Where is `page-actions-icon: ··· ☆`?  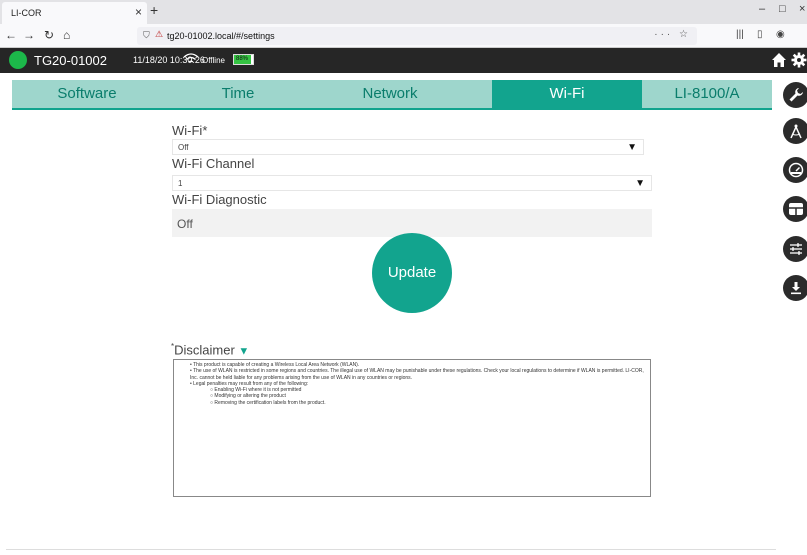 page-actions-icon: ··· ☆ is located at coordinates (672, 34).